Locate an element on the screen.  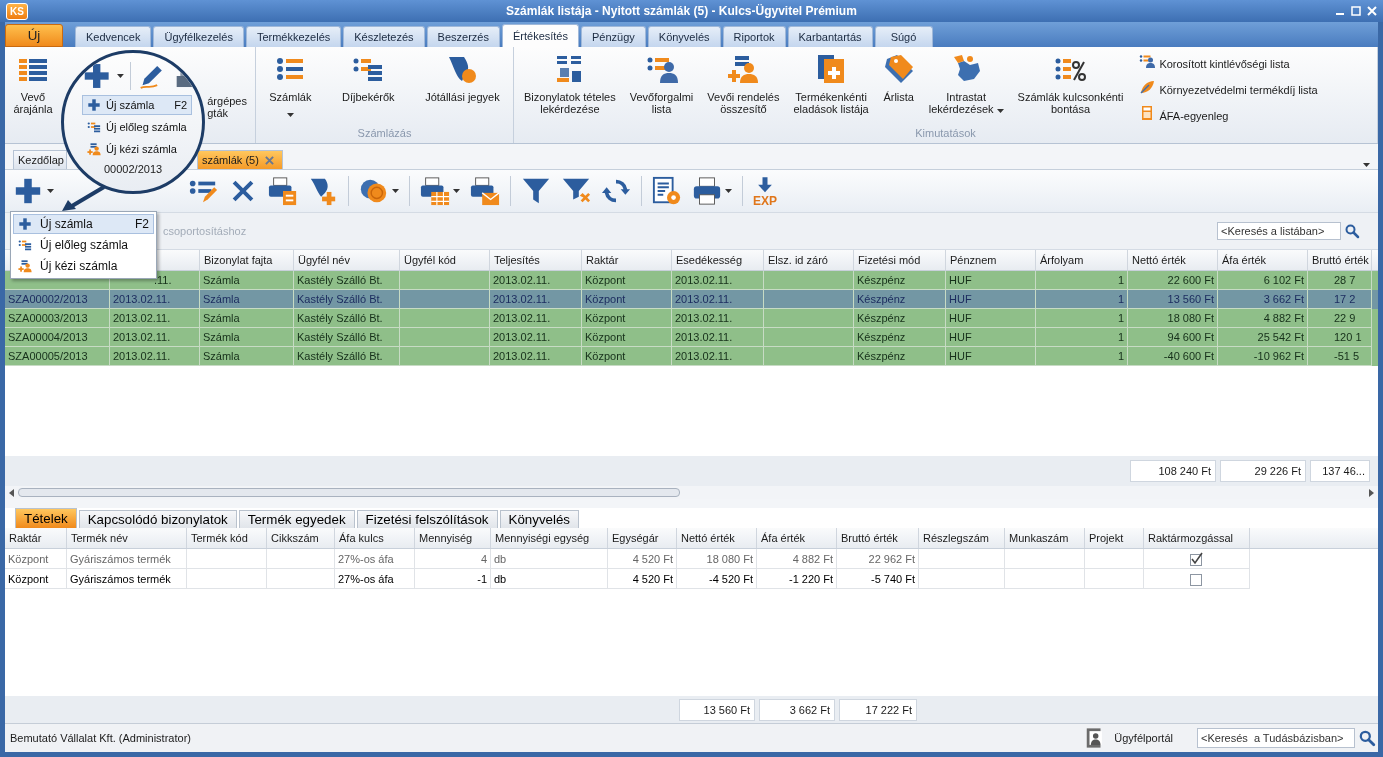
ribbon-tab: Értékesítés is located at coordinates (540, 35).